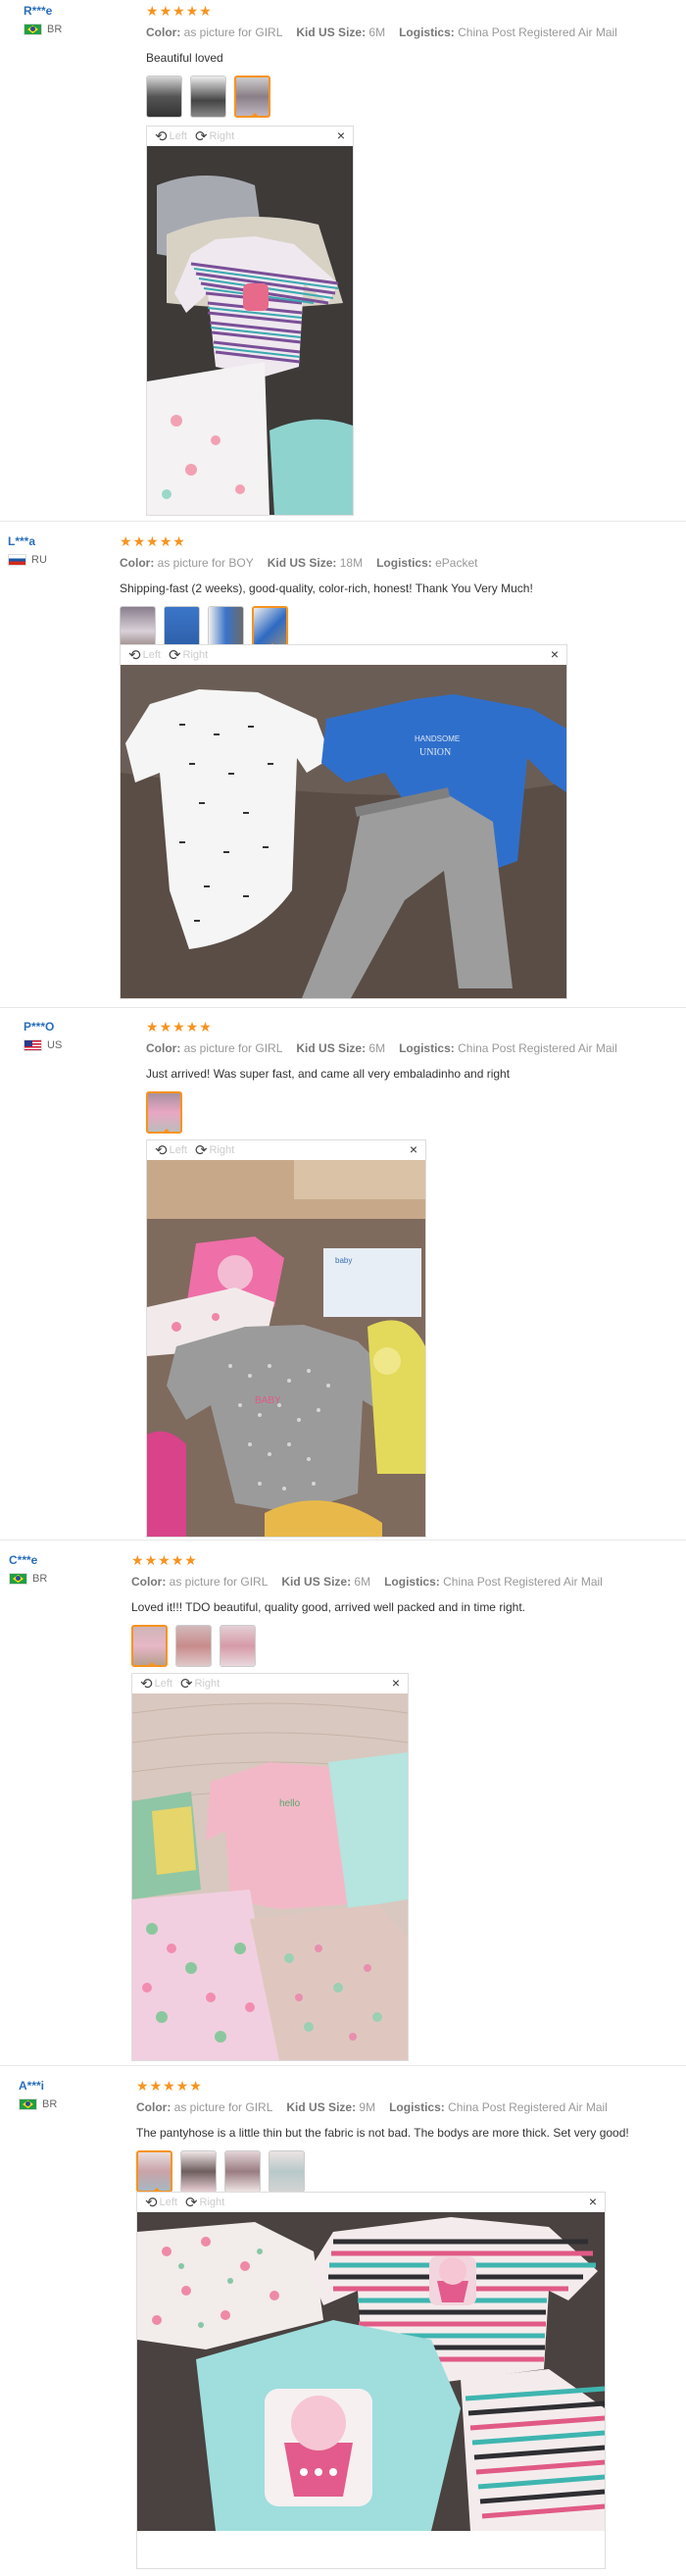 The height and width of the screenshot is (2576, 686). Describe the element at coordinates (43, 1045) in the screenshot. I see `reviewer-country: US` at that location.